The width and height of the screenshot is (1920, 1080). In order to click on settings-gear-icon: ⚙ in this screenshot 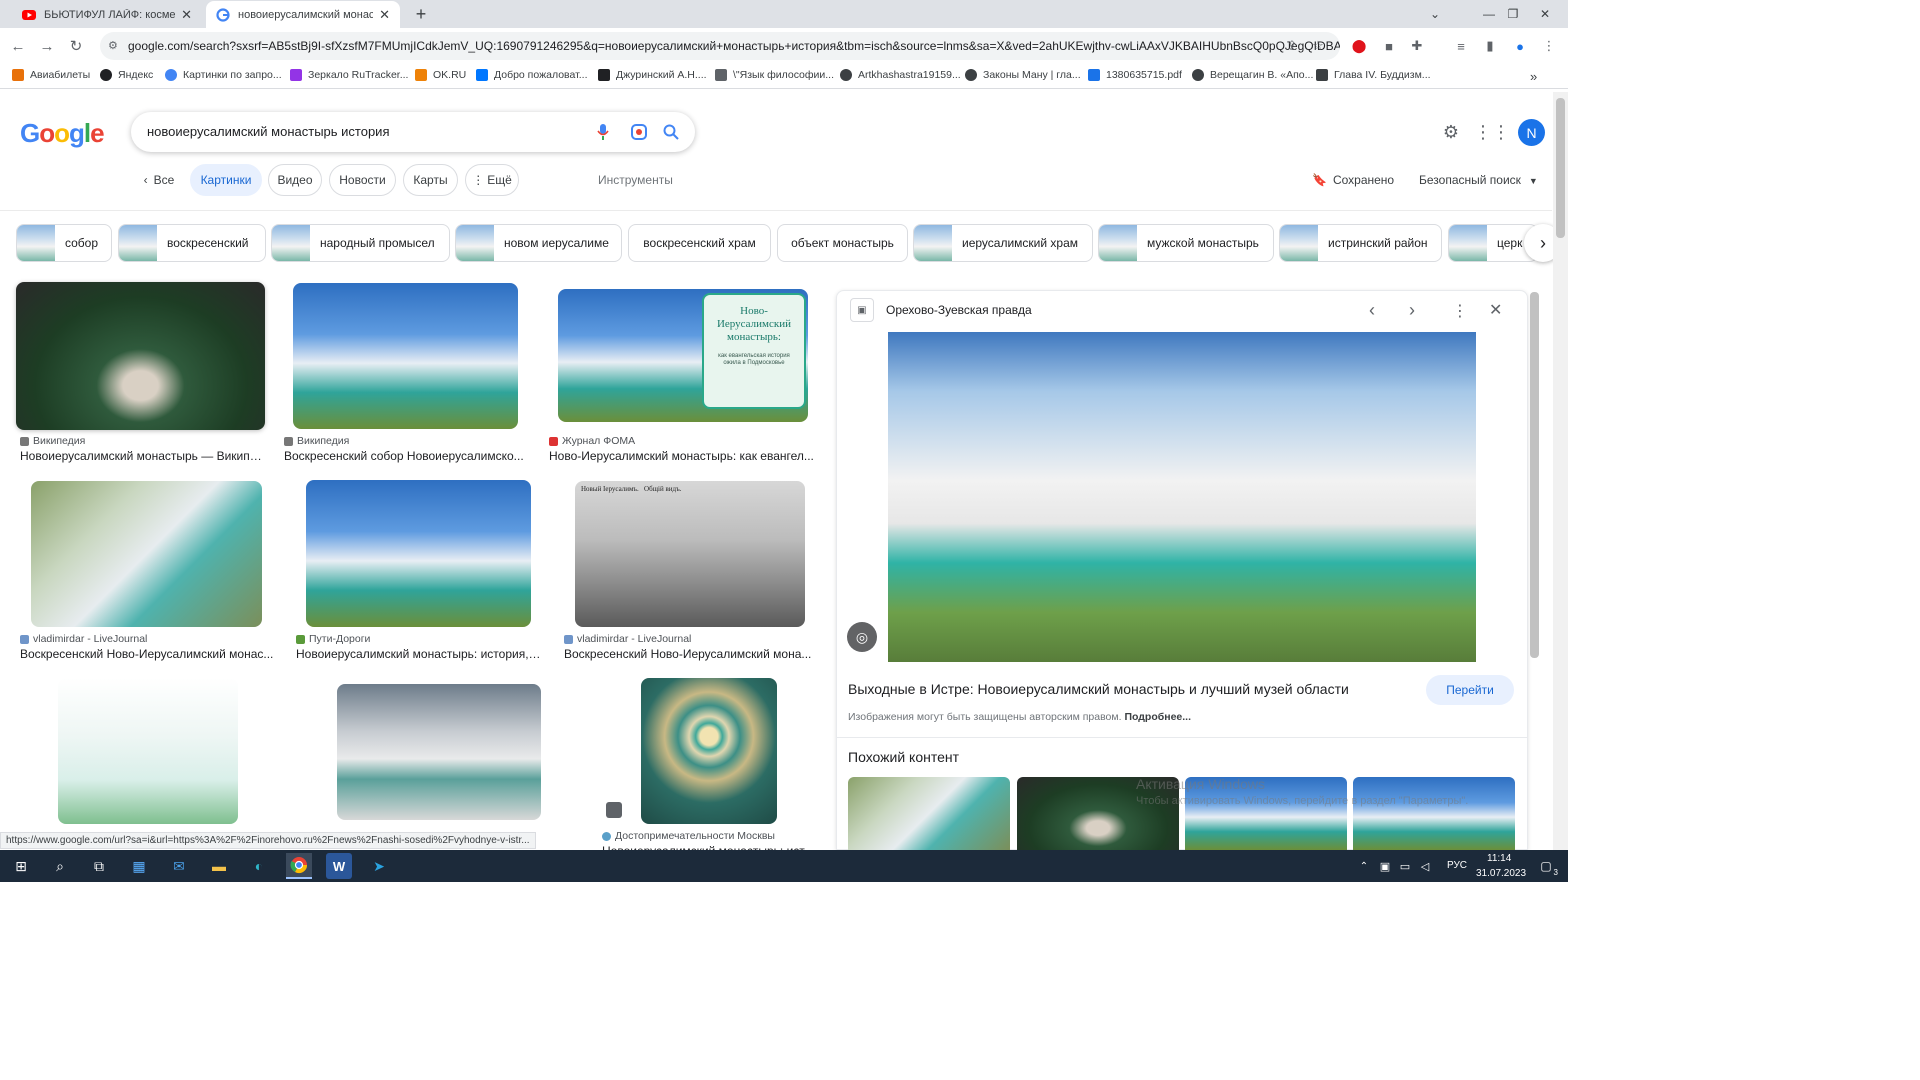, I will do `click(1451, 132)`.